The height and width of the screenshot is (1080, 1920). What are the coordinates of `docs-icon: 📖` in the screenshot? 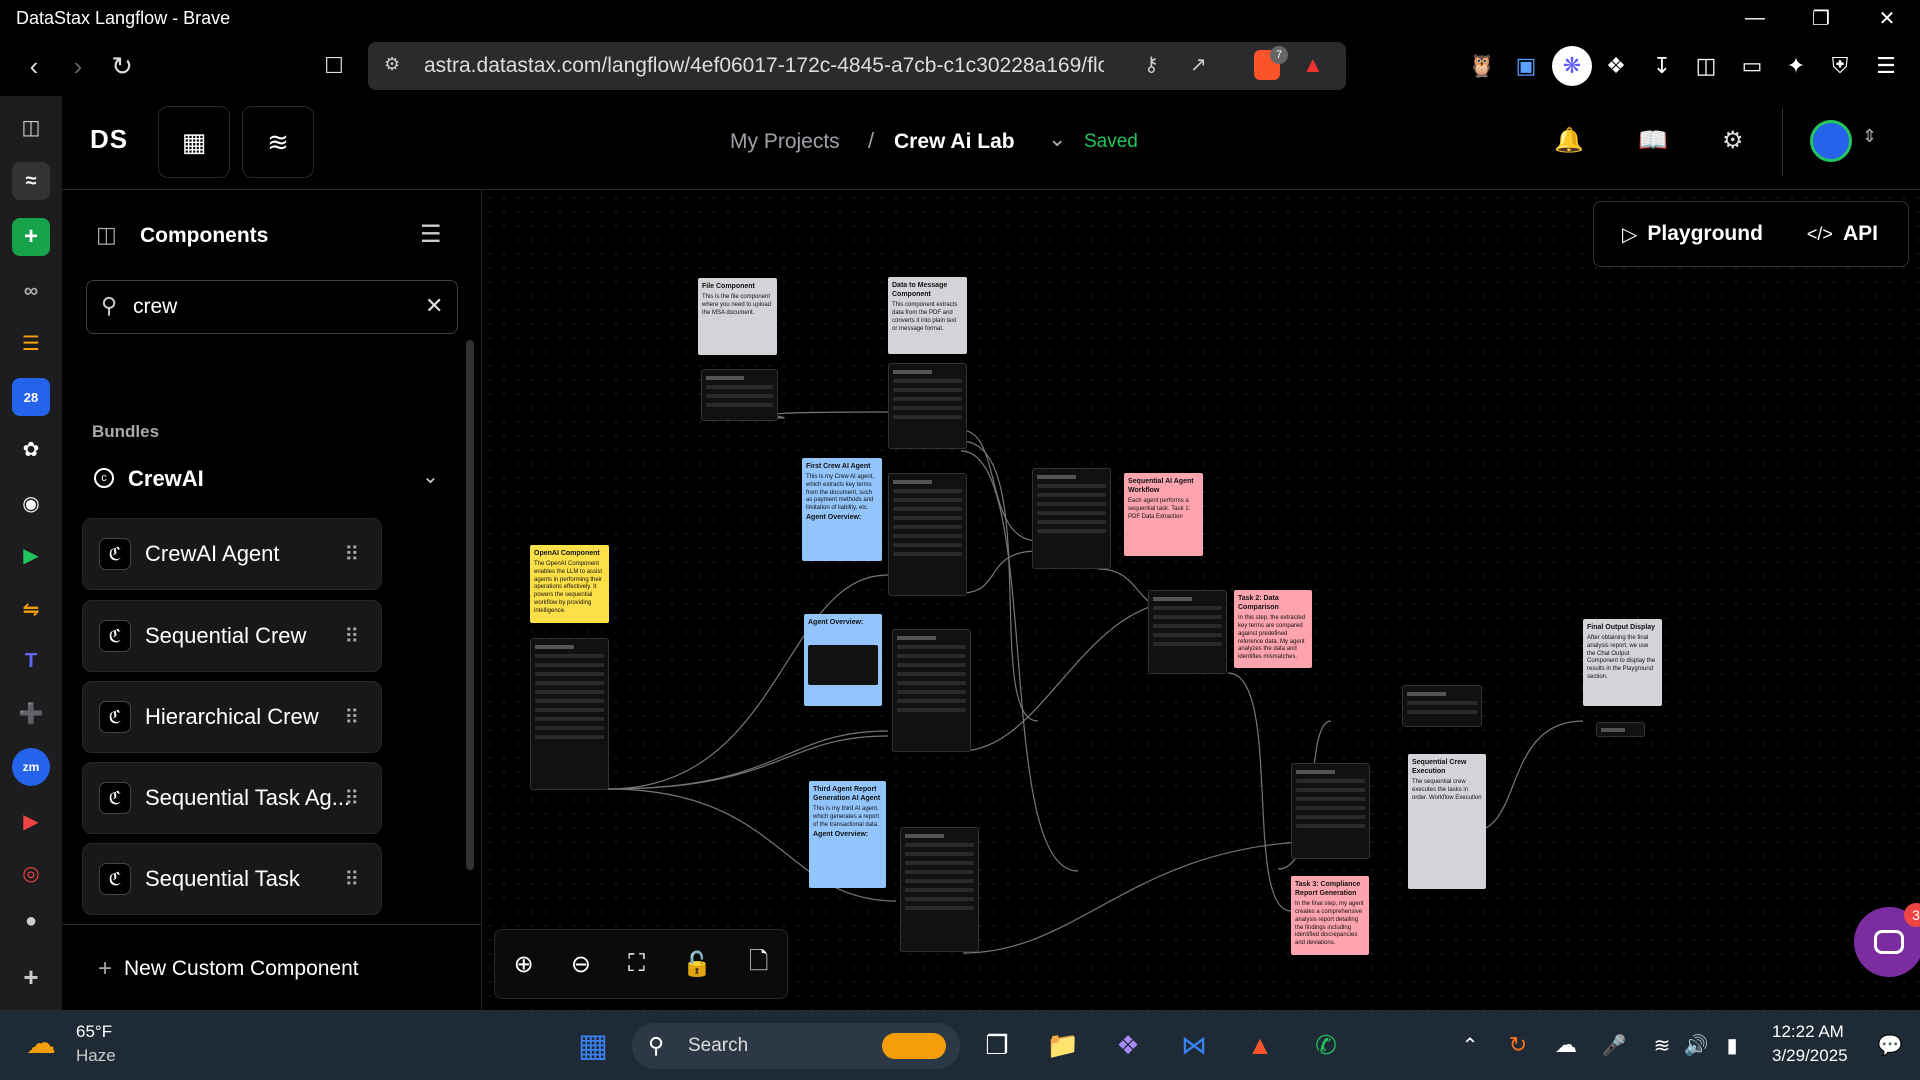 It's located at (1653, 140).